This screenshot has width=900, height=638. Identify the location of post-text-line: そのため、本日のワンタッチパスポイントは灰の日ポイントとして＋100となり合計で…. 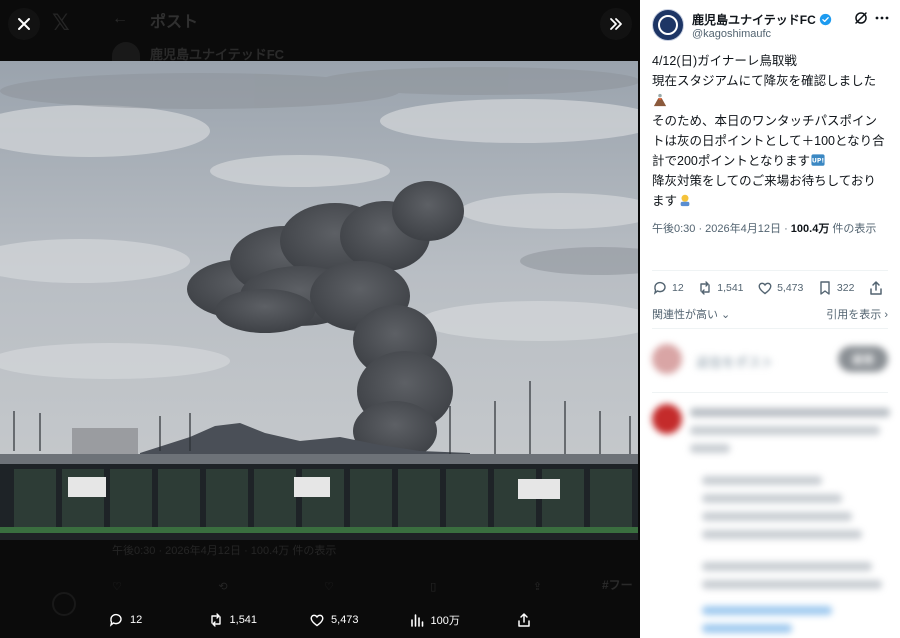
(768, 141).